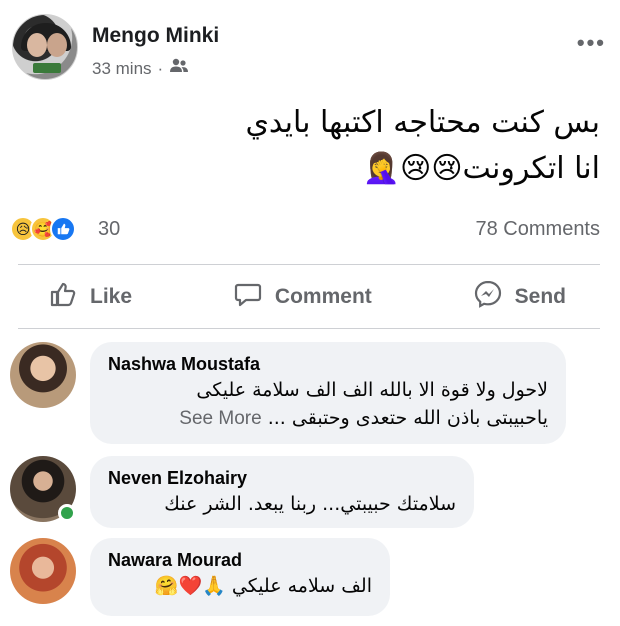 This screenshot has width=620, height=626. What do you see at coordinates (538, 229) in the screenshot?
I see `comments-count: 78 Comments` at bounding box center [538, 229].